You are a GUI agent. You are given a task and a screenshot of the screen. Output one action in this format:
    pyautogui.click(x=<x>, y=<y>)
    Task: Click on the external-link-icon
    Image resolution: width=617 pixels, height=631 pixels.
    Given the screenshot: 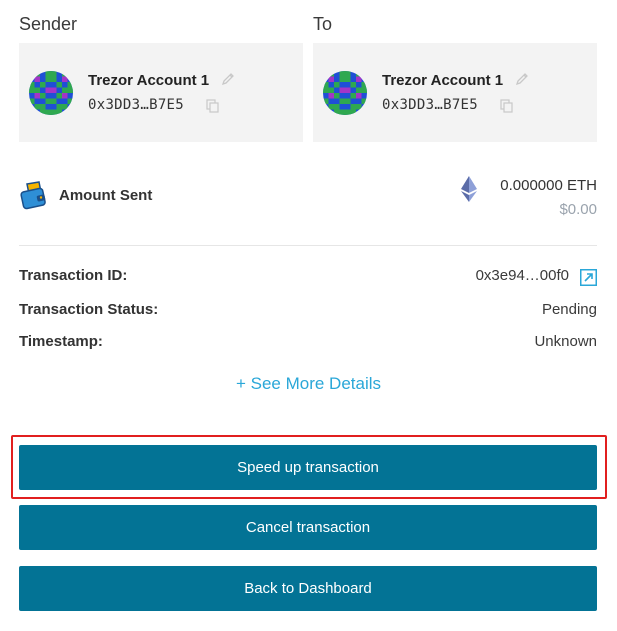 What is the action you would take?
    pyautogui.click(x=588, y=277)
    